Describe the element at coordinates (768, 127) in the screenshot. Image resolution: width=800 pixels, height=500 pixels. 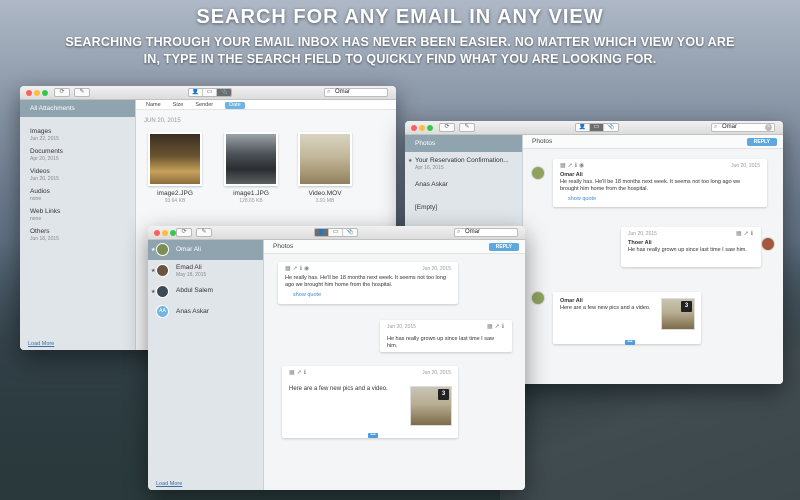
I see `clear-search-icon: ×` at that location.